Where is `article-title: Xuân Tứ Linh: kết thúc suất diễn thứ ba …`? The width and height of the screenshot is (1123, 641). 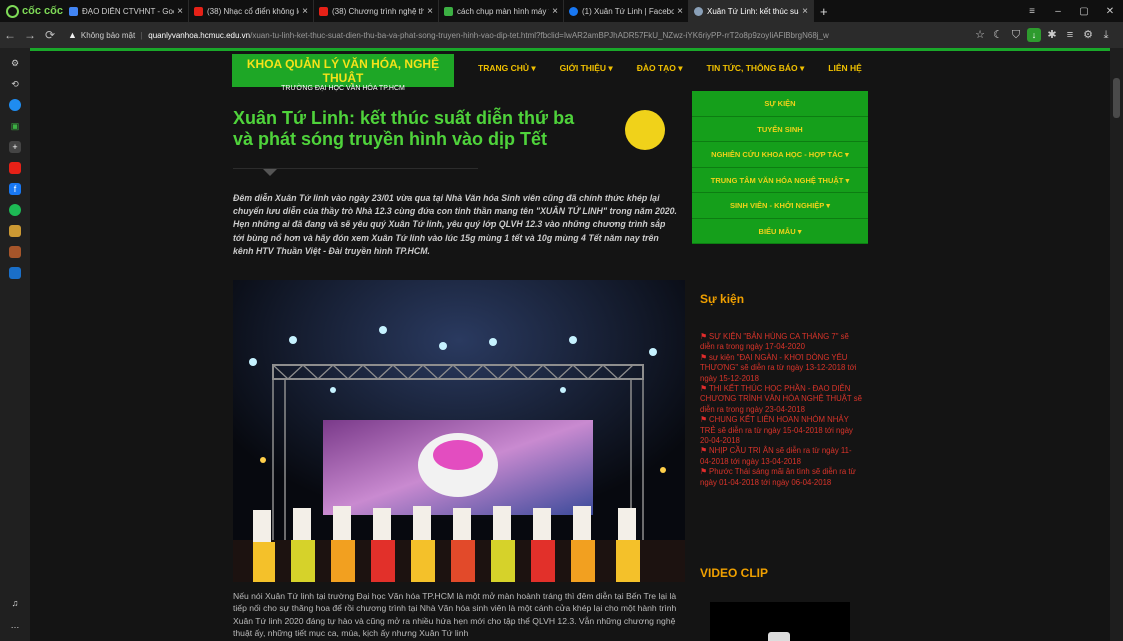 article-title: Xuân Tứ Linh: kết thúc suất diễn thứ ba … is located at coordinates (404, 128).